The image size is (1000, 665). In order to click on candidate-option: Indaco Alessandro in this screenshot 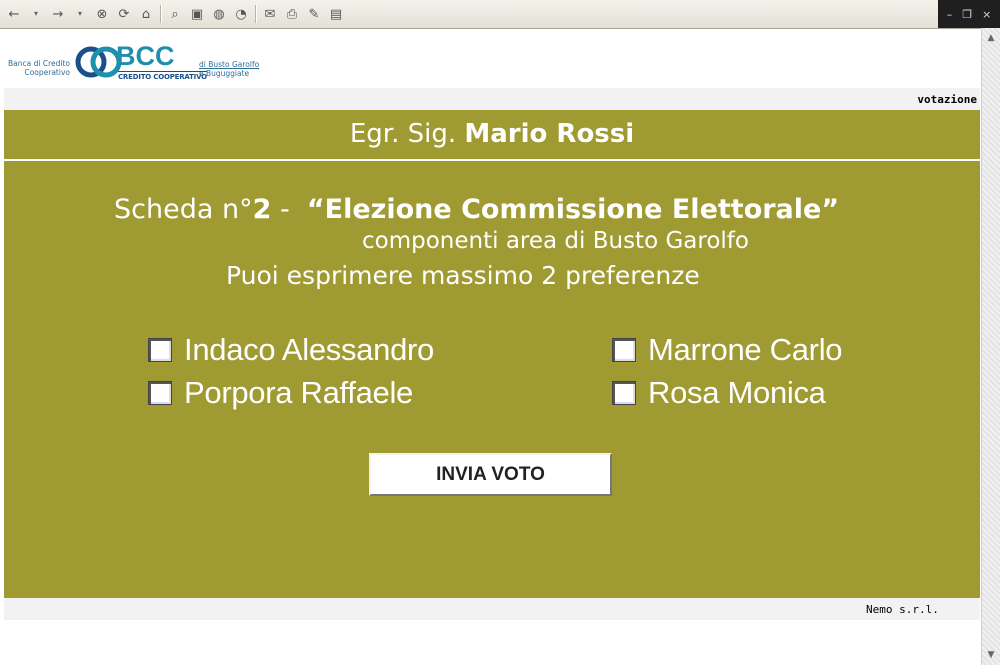, I will do `click(291, 350)`.